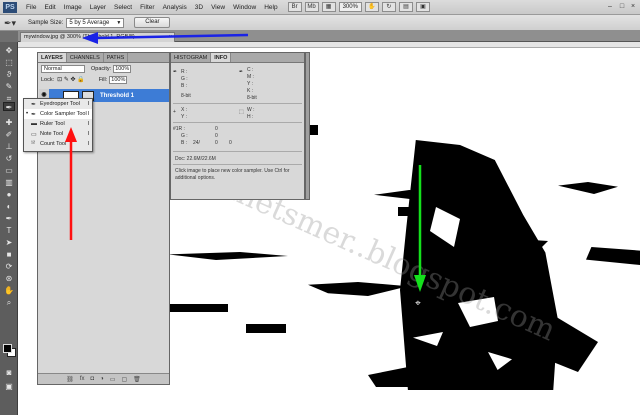 This screenshot has width=640, height=415. I want to click on lock-row: Lock: ⊡ ✎ ✥ 🔒 Fill: 100%, so click(103, 79).